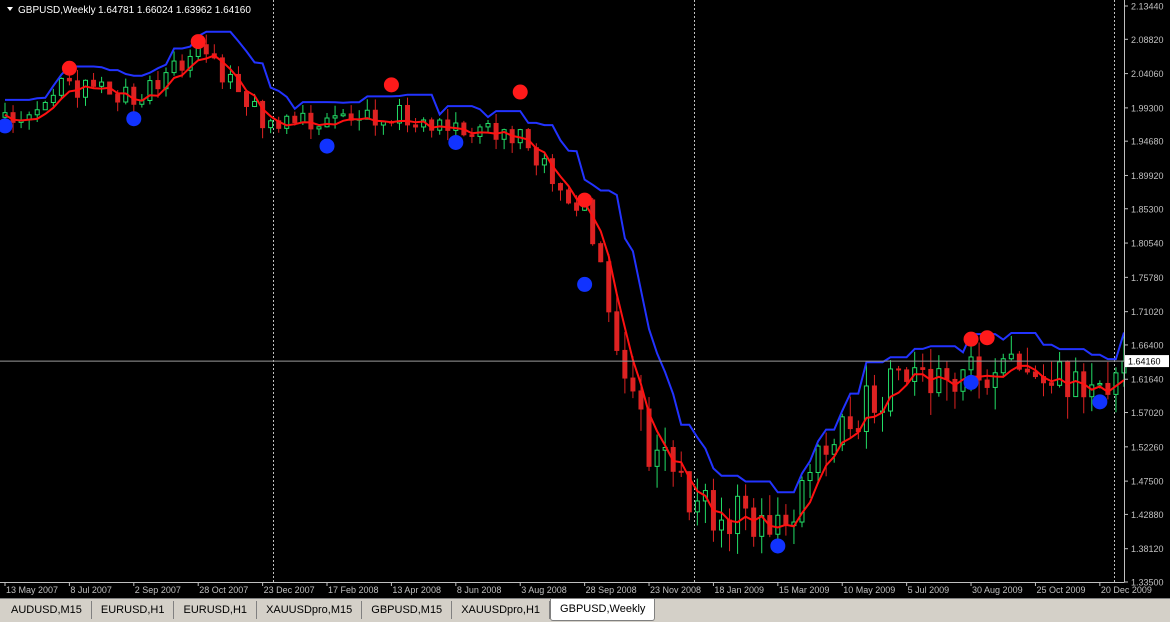  What do you see at coordinates (407, 610) in the screenshot?
I see `chart-tab-gbpusd-m15: GBPUSD,M15` at bounding box center [407, 610].